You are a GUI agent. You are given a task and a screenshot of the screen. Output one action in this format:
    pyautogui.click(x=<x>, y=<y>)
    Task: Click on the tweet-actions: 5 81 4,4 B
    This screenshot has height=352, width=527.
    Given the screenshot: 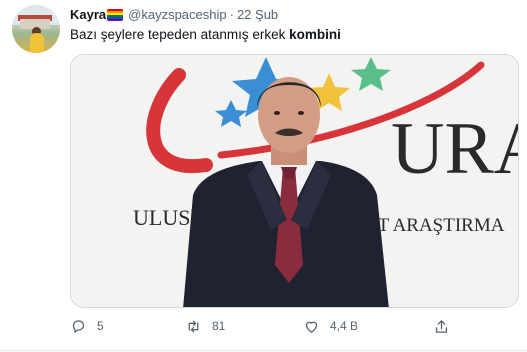 What is the action you would take?
    pyautogui.click(x=285, y=328)
    